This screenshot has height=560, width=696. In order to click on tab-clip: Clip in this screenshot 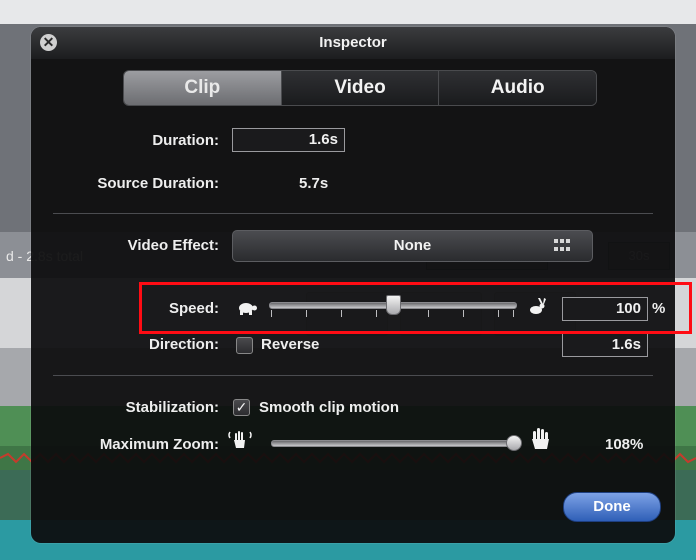, I will do `click(202, 88)`.